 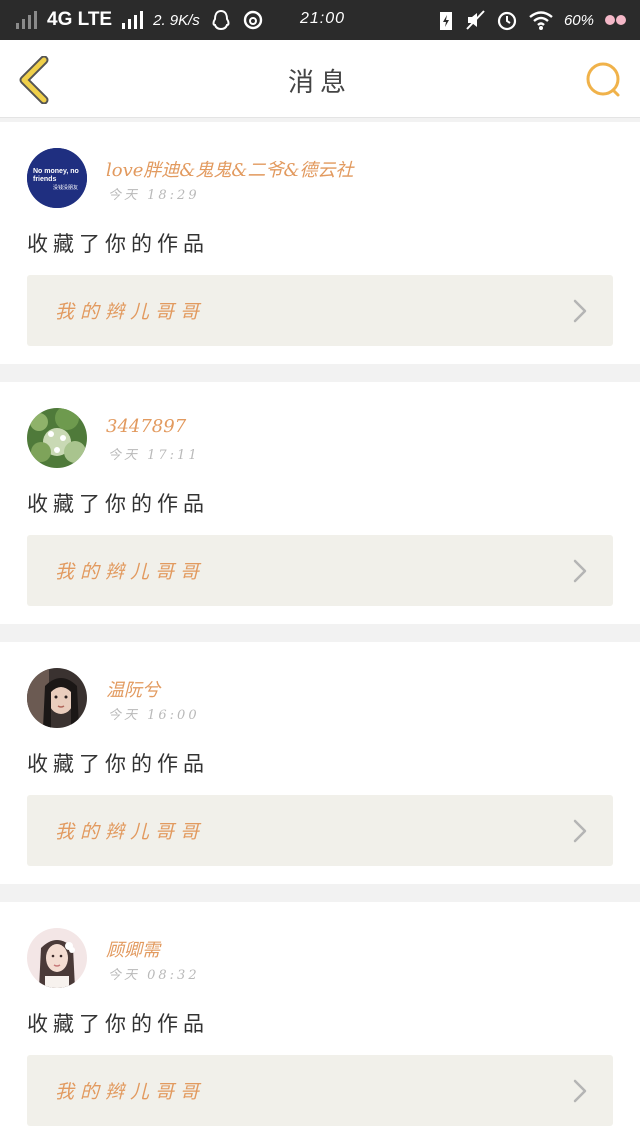 What do you see at coordinates (56, 171) in the screenshot?
I see `avatar-text-line1: No money, no` at bounding box center [56, 171].